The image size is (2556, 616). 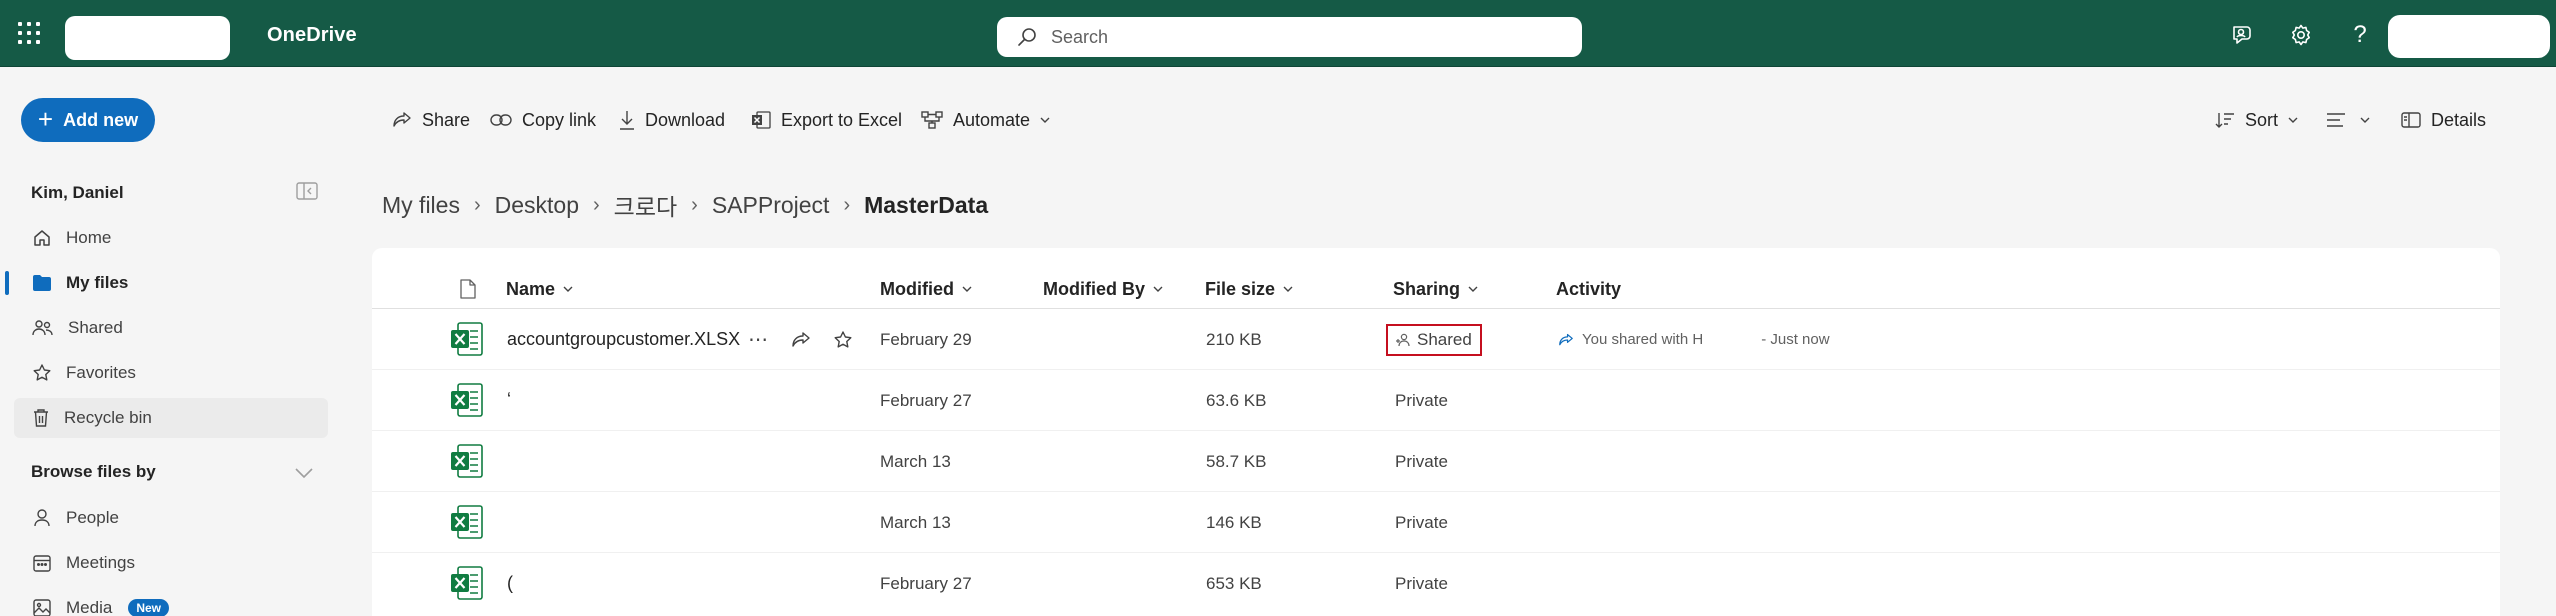 I want to click on sidebar-item-home: Home, so click(x=171, y=238).